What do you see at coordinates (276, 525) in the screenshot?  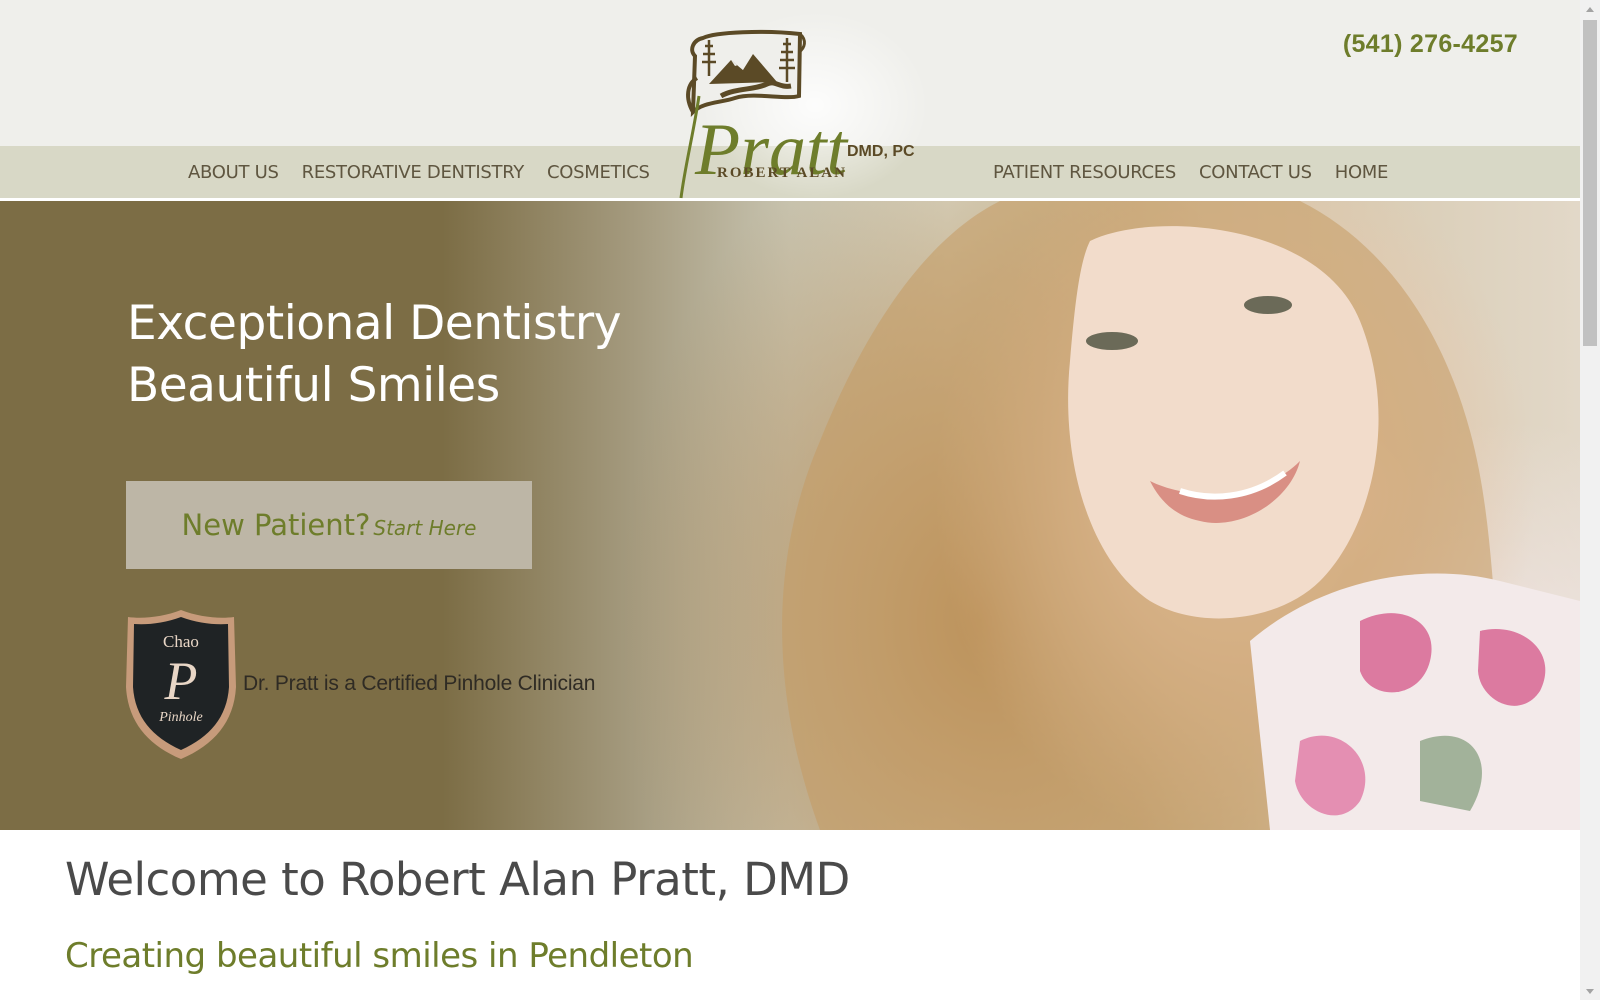 I see `cta-main-label: New Patient?` at bounding box center [276, 525].